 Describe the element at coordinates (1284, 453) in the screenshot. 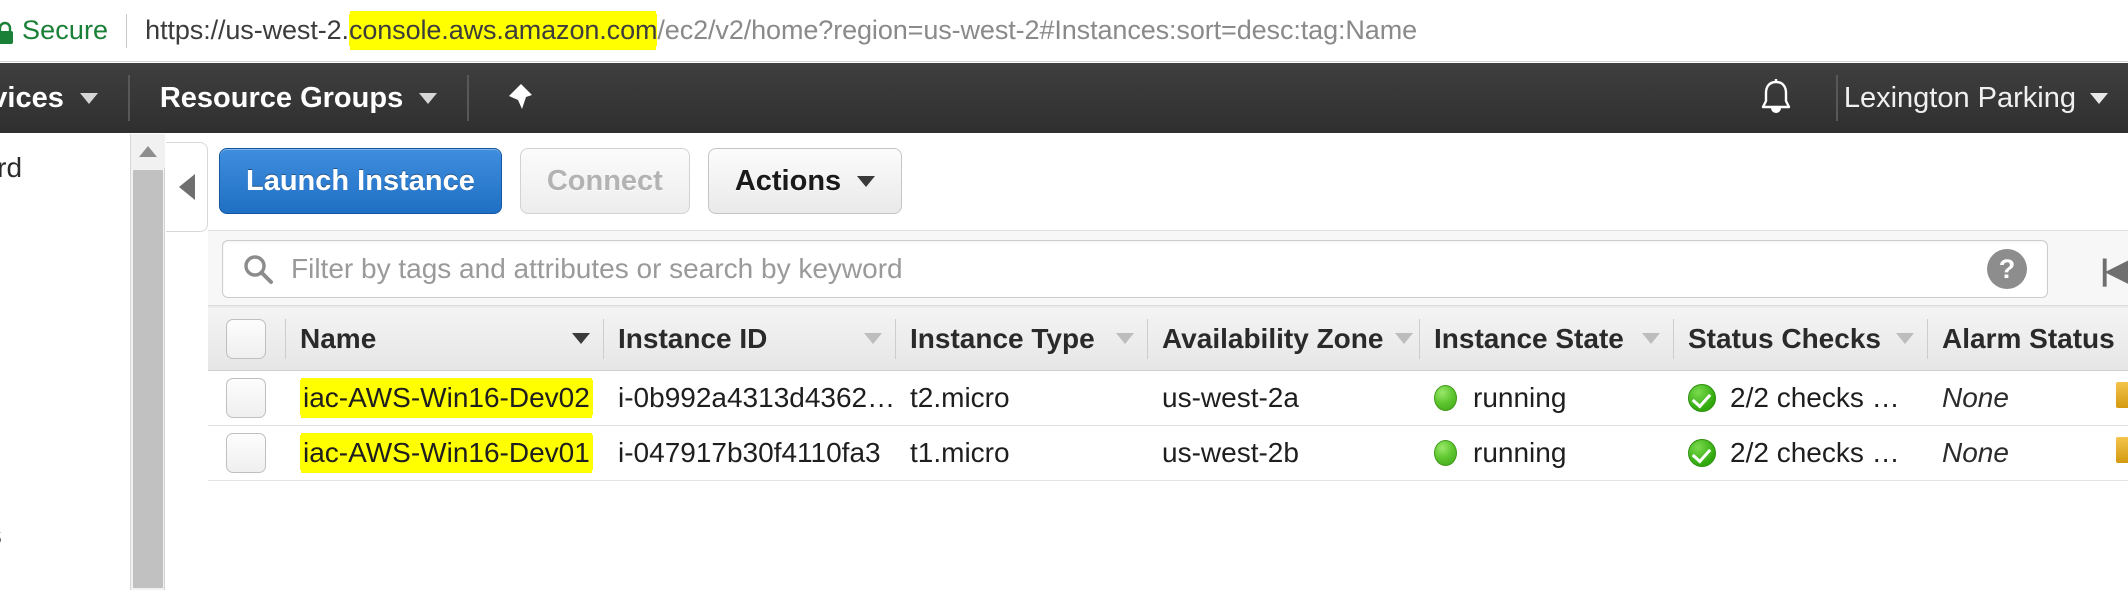

I see `cell-availability-zone: us-west-2b` at that location.